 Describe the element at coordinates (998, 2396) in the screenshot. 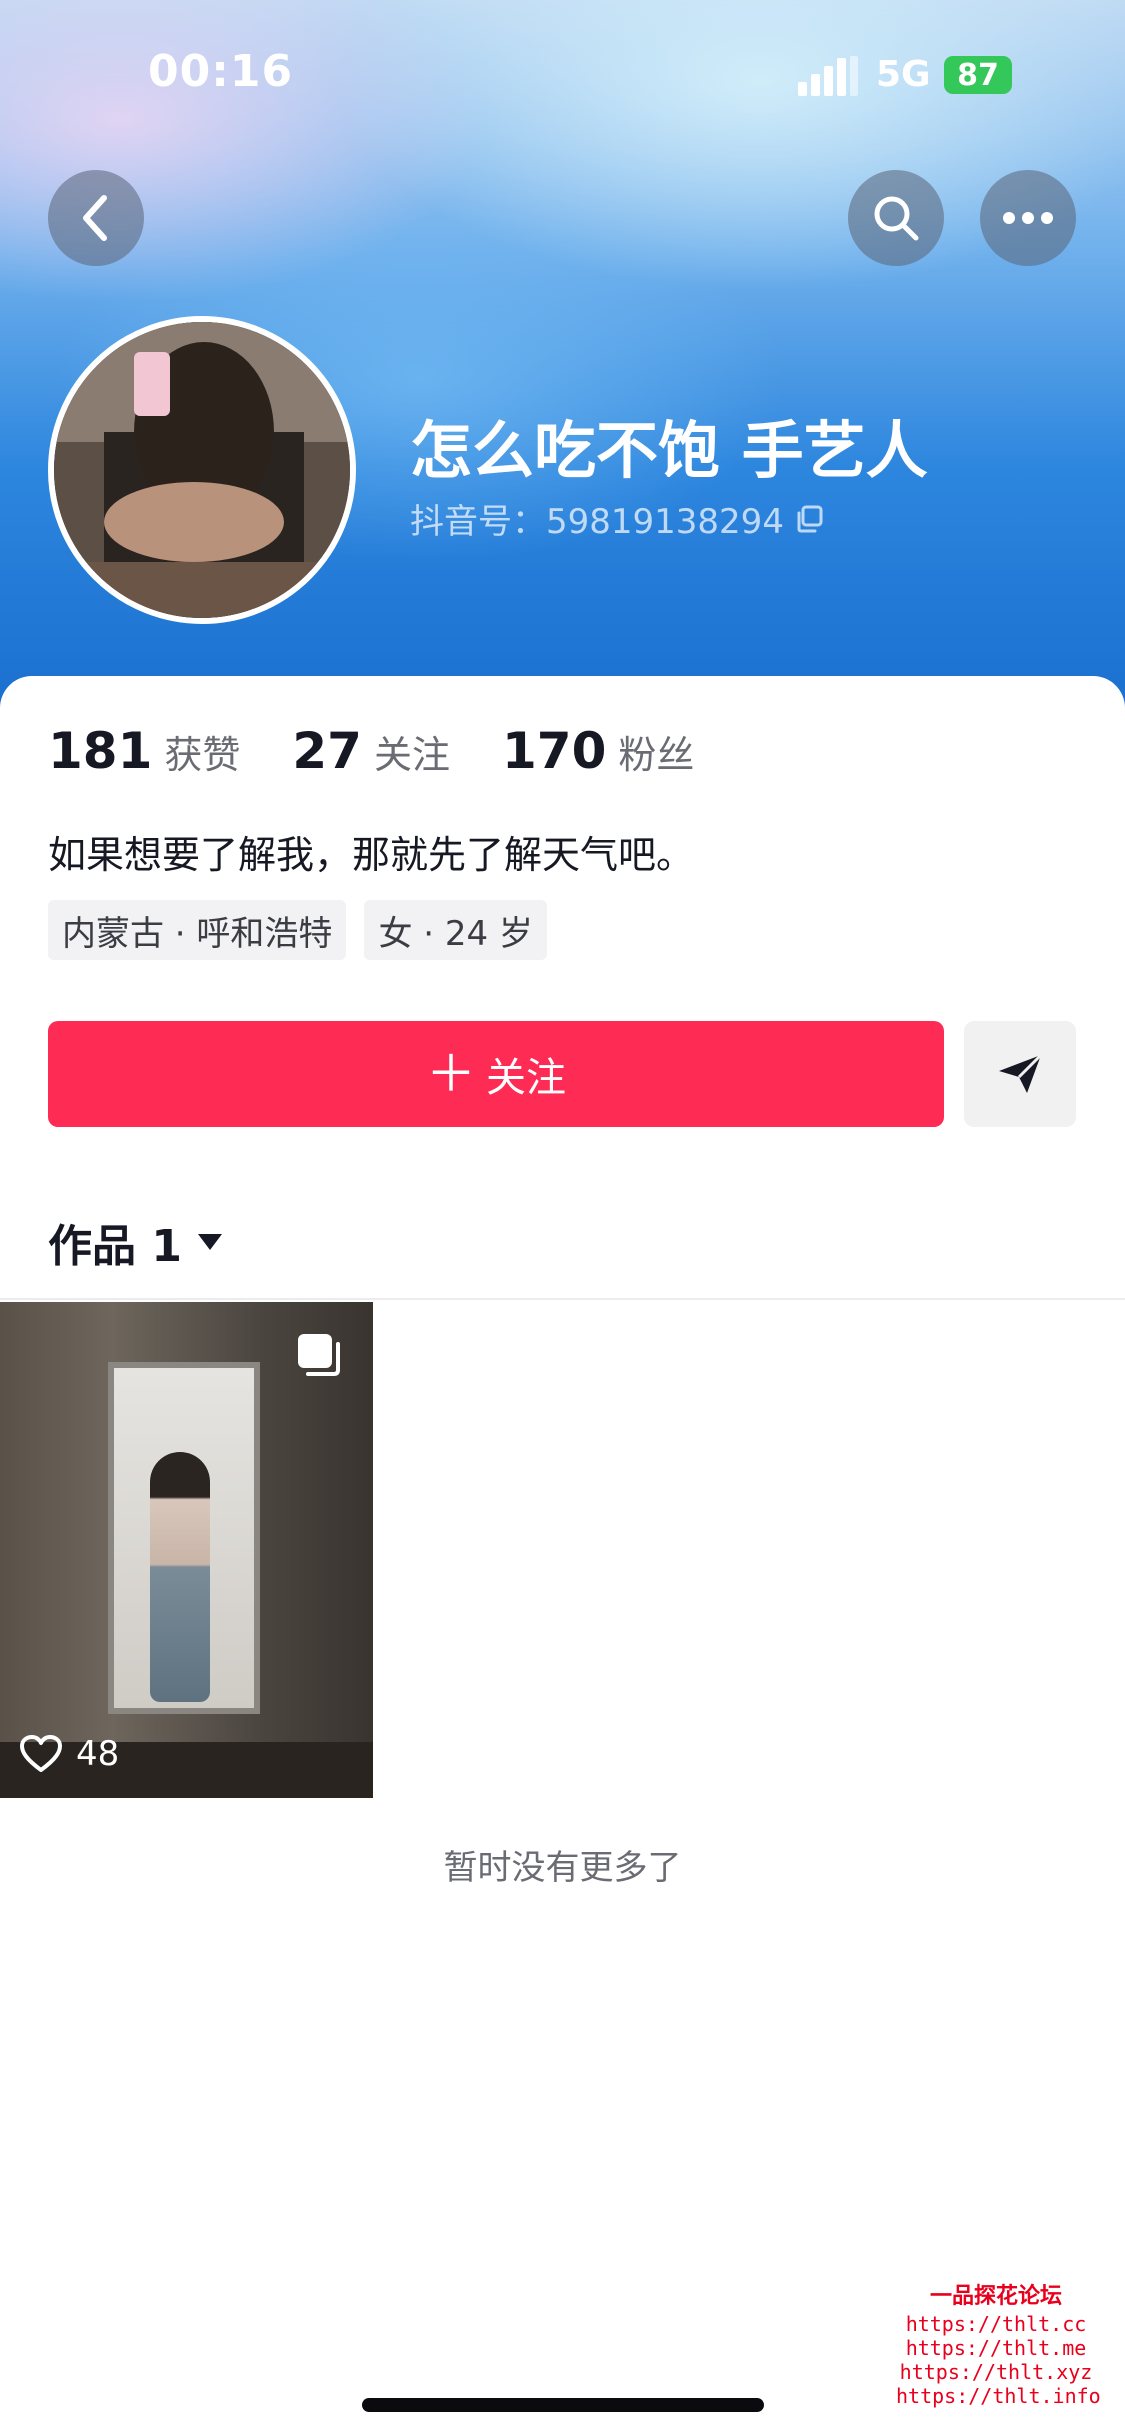

I see `watermark-link-4: https://thlt.info` at that location.